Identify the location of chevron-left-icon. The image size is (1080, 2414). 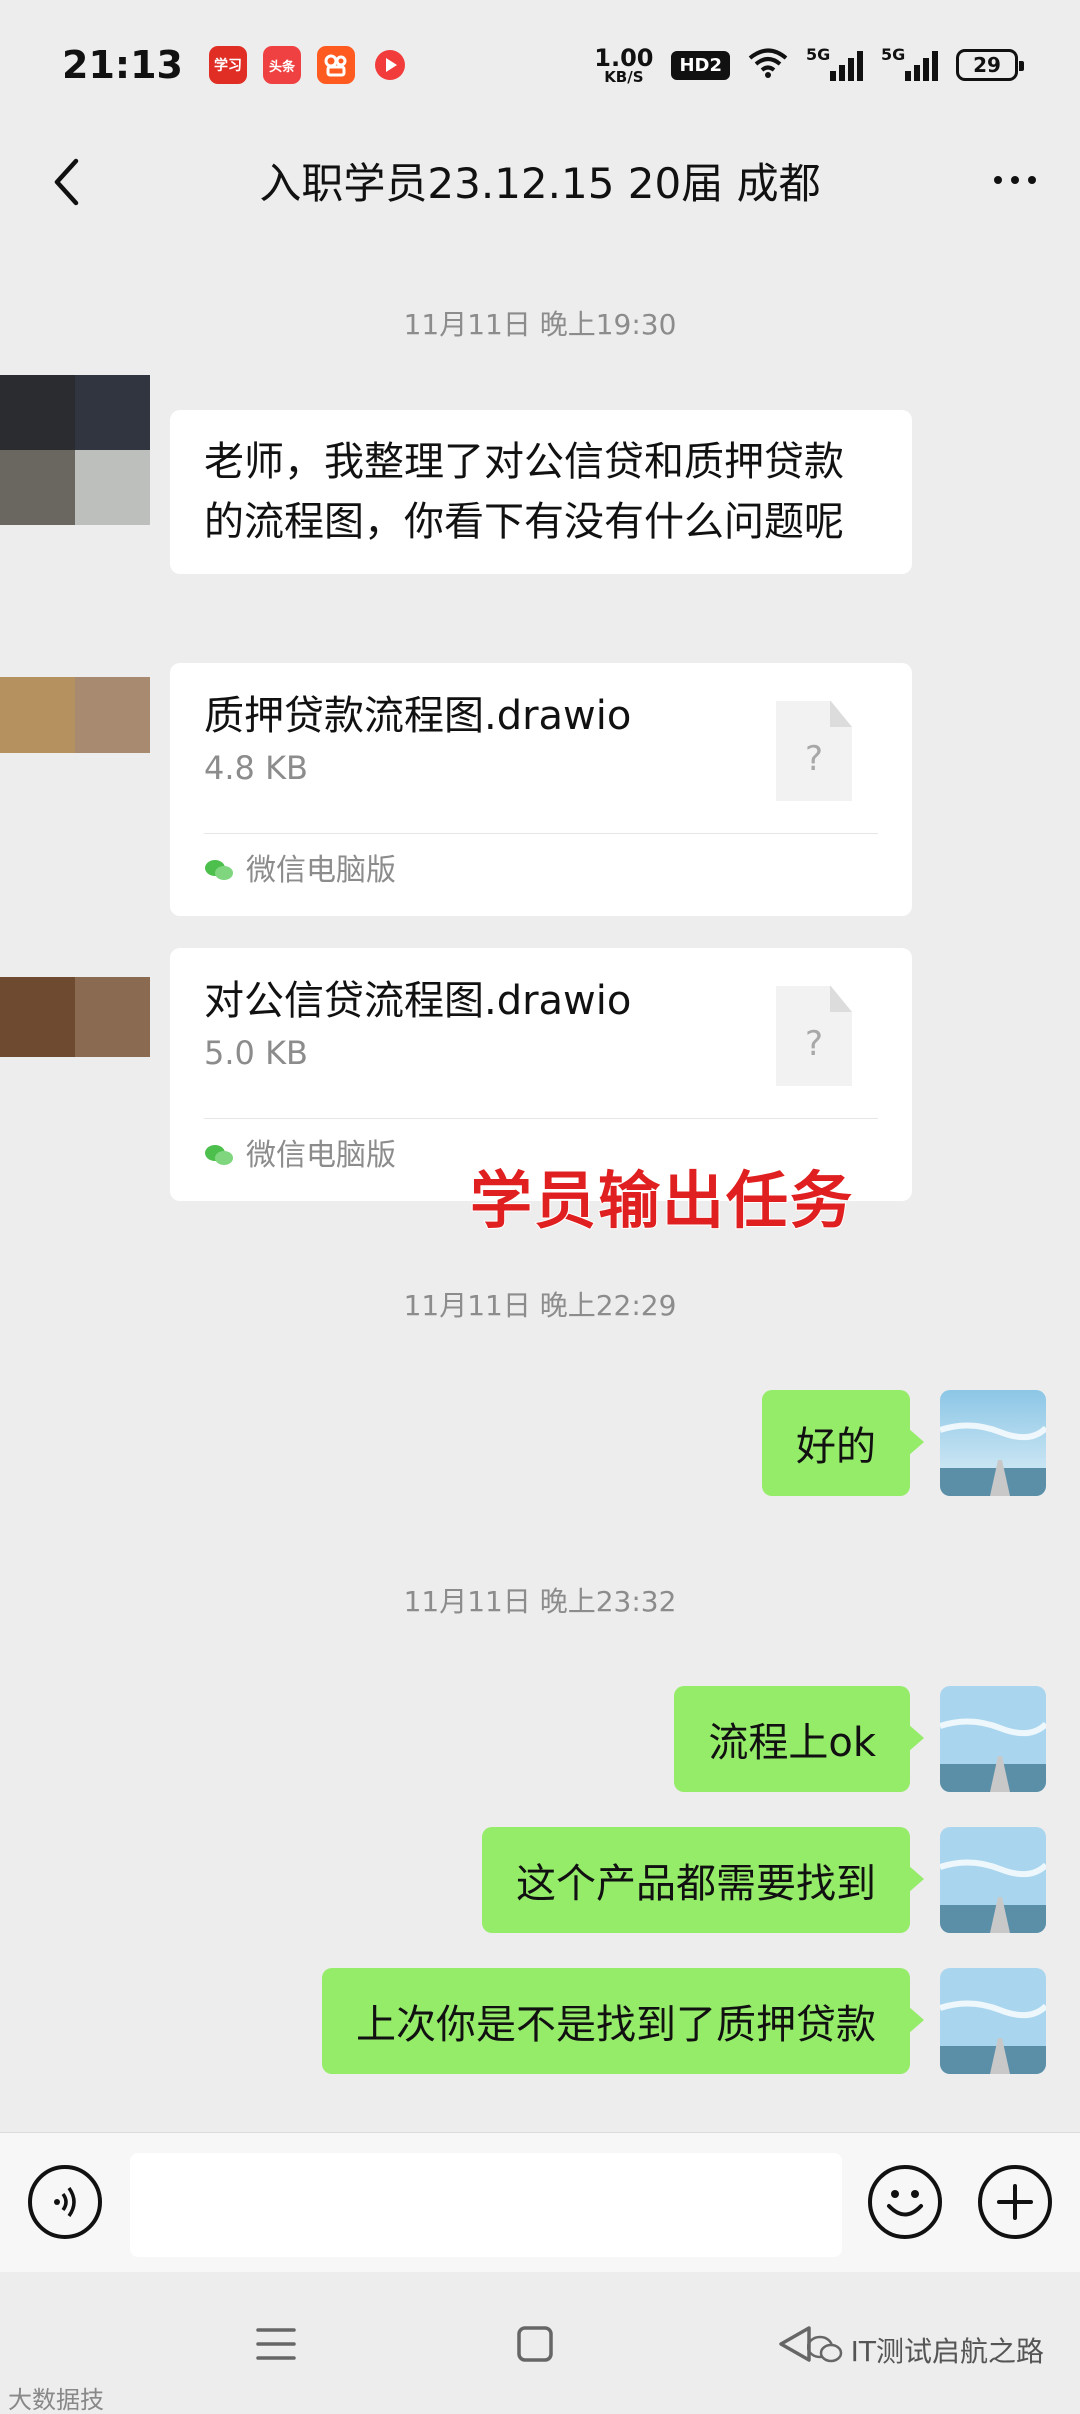
(66, 182).